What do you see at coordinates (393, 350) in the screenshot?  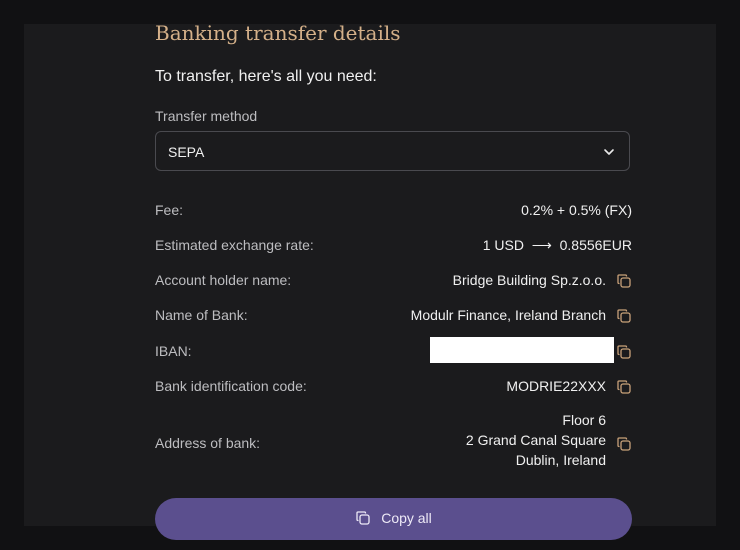 I see `iban-row: IBAN:` at bounding box center [393, 350].